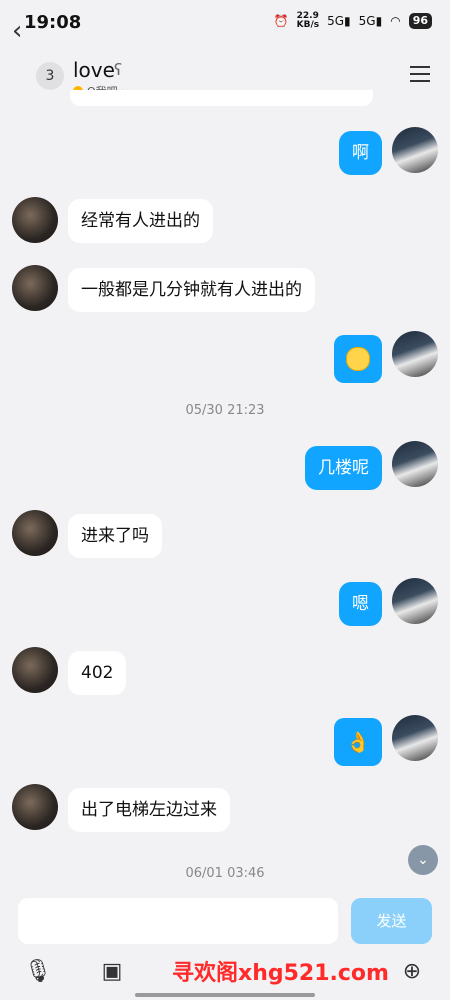 The height and width of the screenshot is (1000, 450). What do you see at coordinates (94, 70) in the screenshot?
I see `chat-title: love` at bounding box center [94, 70].